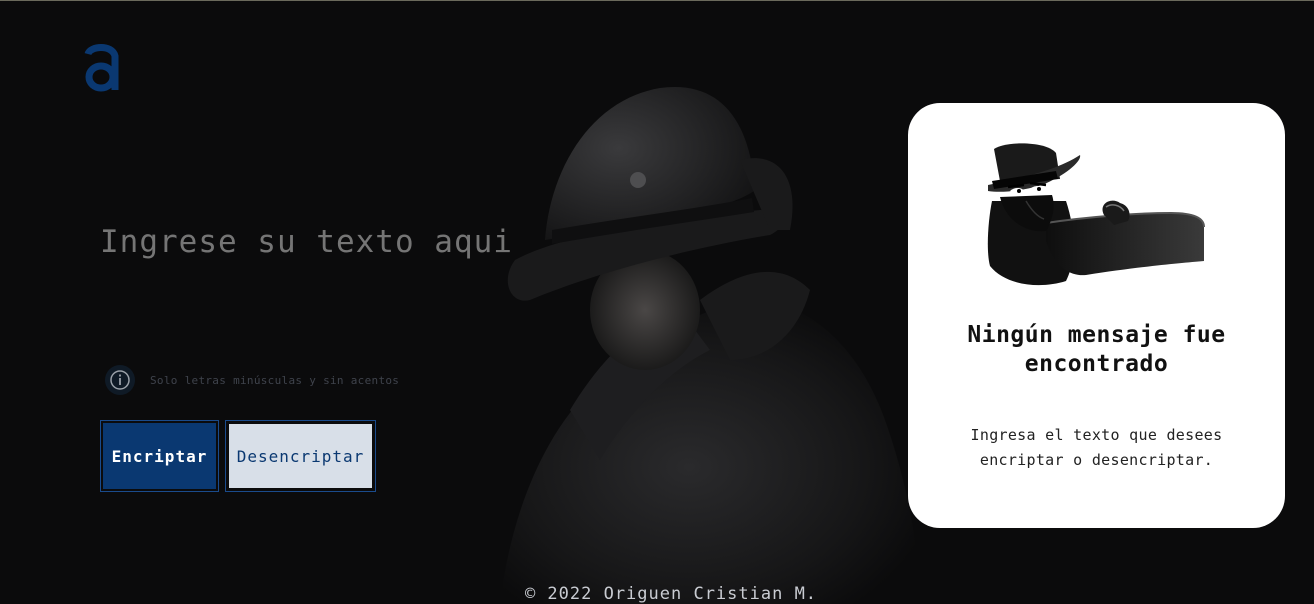 This screenshot has width=1314, height=604. I want to click on spy-illustration-image, so click(1096, 214).